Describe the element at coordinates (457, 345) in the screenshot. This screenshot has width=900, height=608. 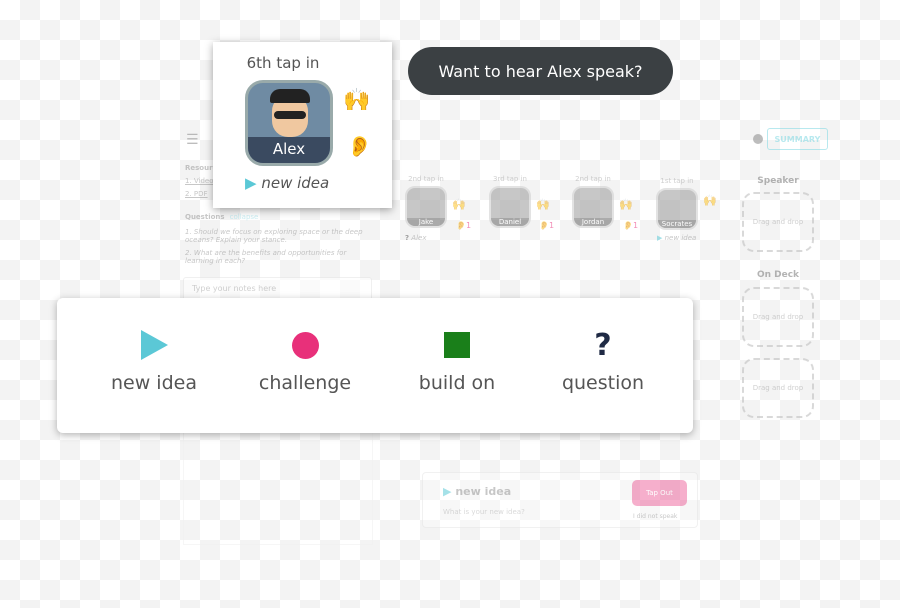
I see `square-icon` at that location.